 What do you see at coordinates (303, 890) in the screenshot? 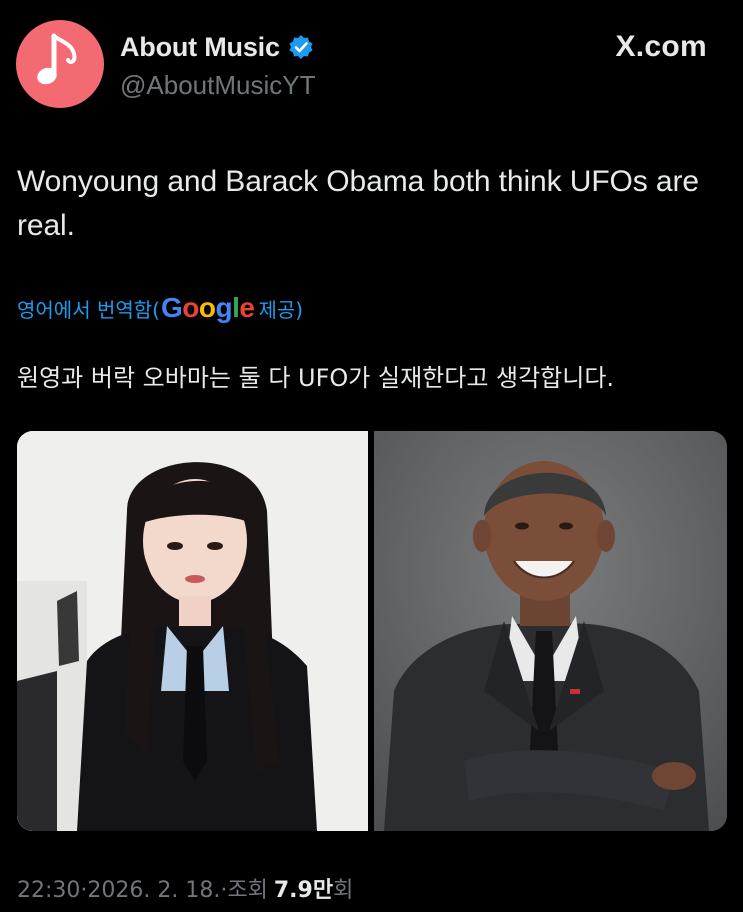
I see `views-count: 7.9만` at bounding box center [303, 890].